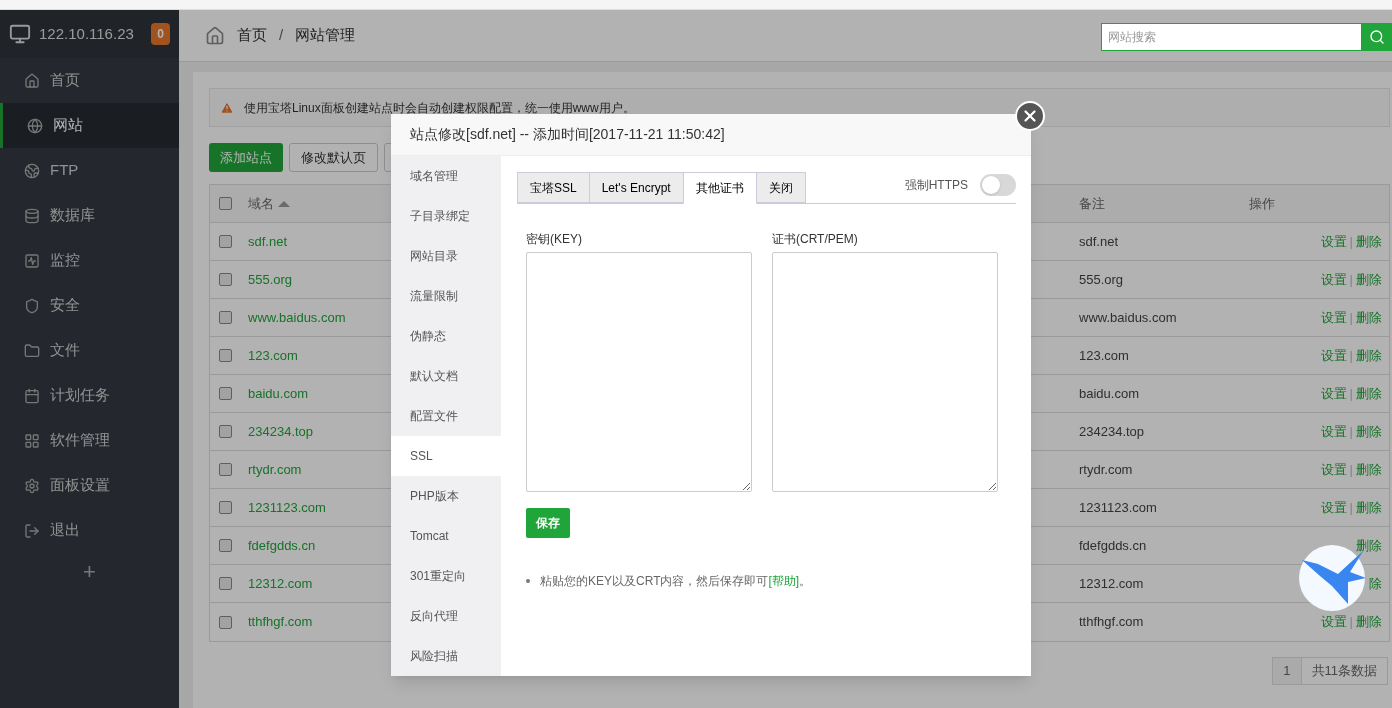 The image size is (1392, 708). What do you see at coordinates (998, 185) in the screenshot?
I see `https-toggle` at bounding box center [998, 185].